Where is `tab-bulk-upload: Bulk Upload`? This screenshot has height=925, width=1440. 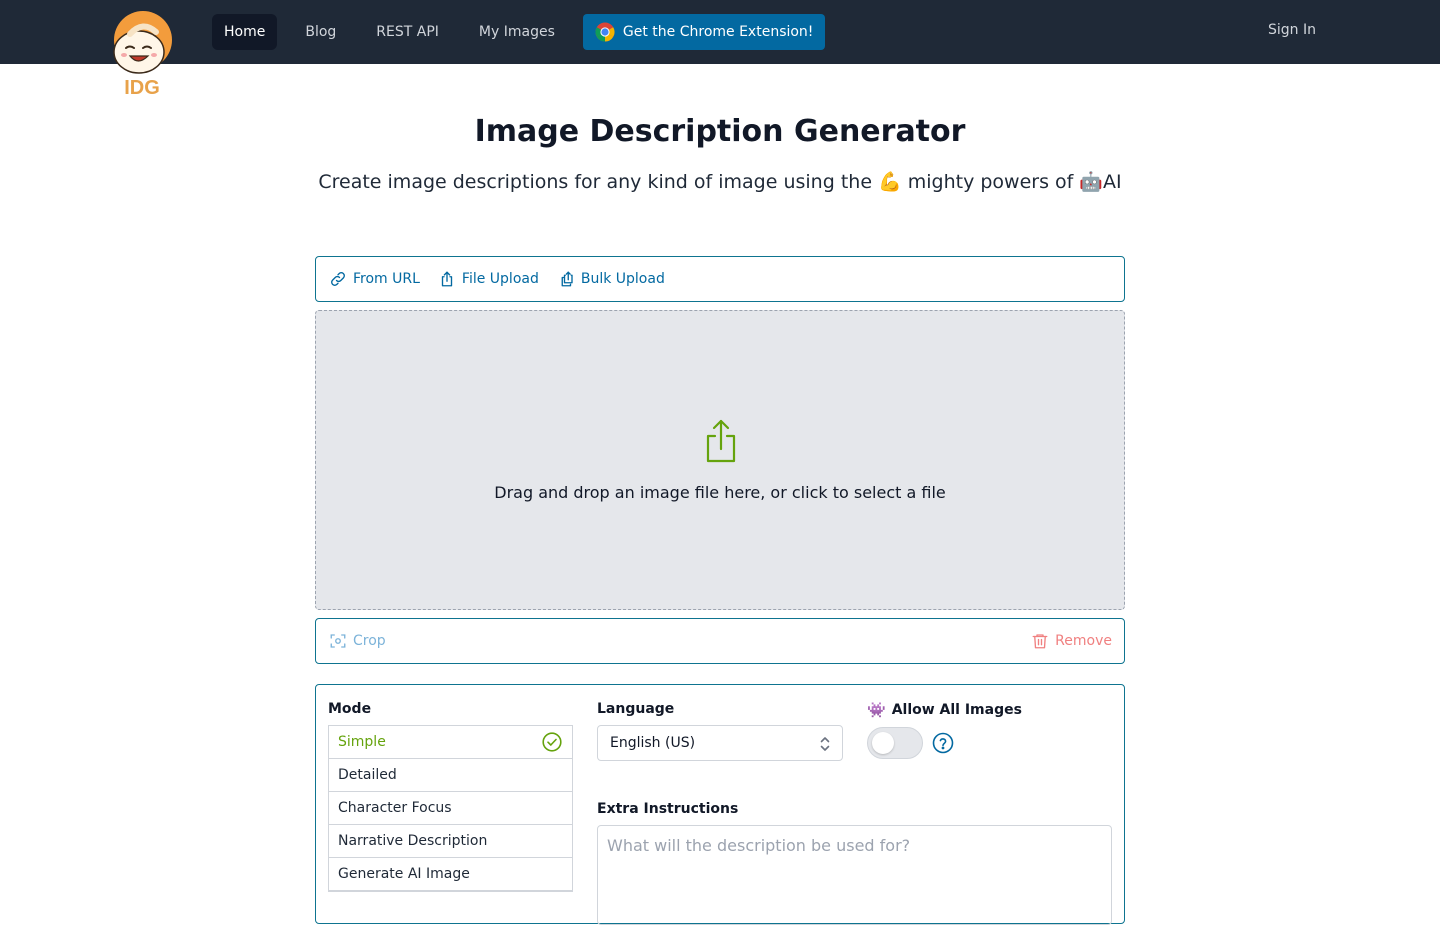 tab-bulk-upload: Bulk Upload is located at coordinates (611, 279).